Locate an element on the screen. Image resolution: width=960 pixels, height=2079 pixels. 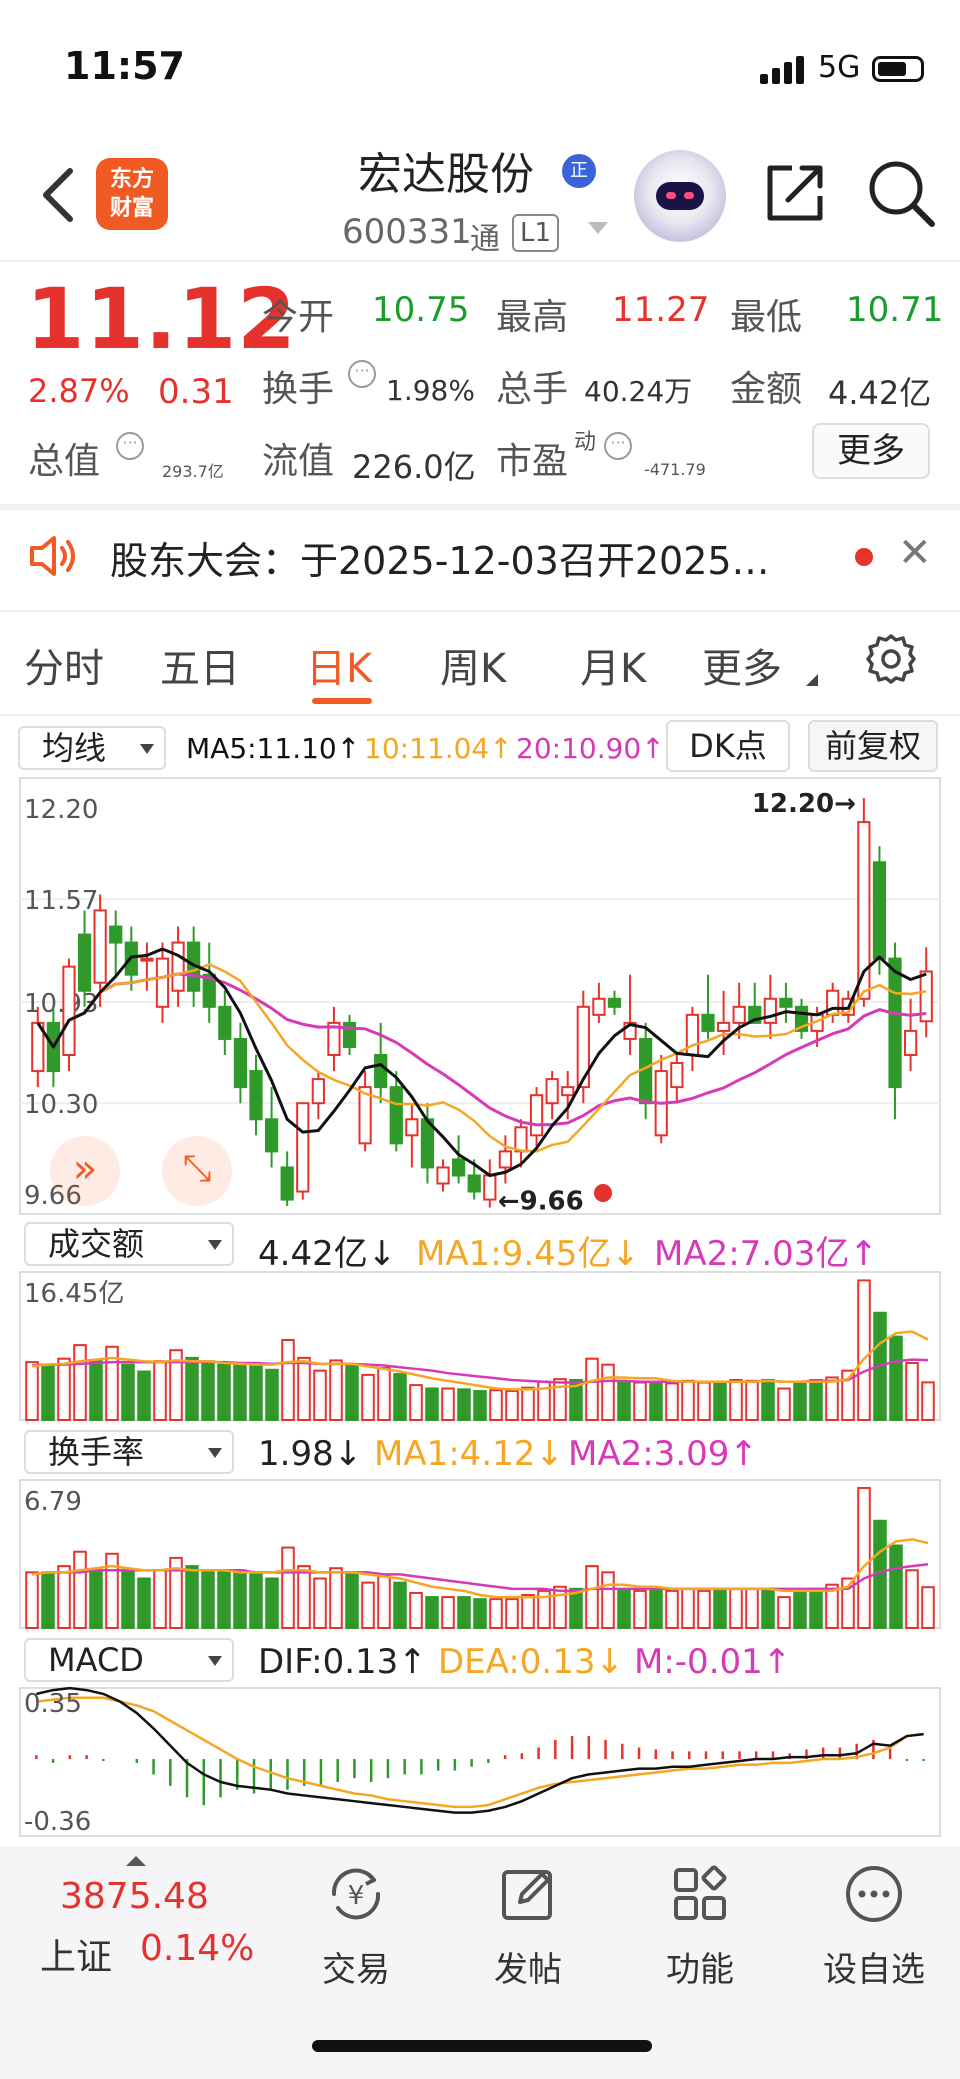
macd-chart: 0.35 -0.36 is located at coordinates (480, 1761).